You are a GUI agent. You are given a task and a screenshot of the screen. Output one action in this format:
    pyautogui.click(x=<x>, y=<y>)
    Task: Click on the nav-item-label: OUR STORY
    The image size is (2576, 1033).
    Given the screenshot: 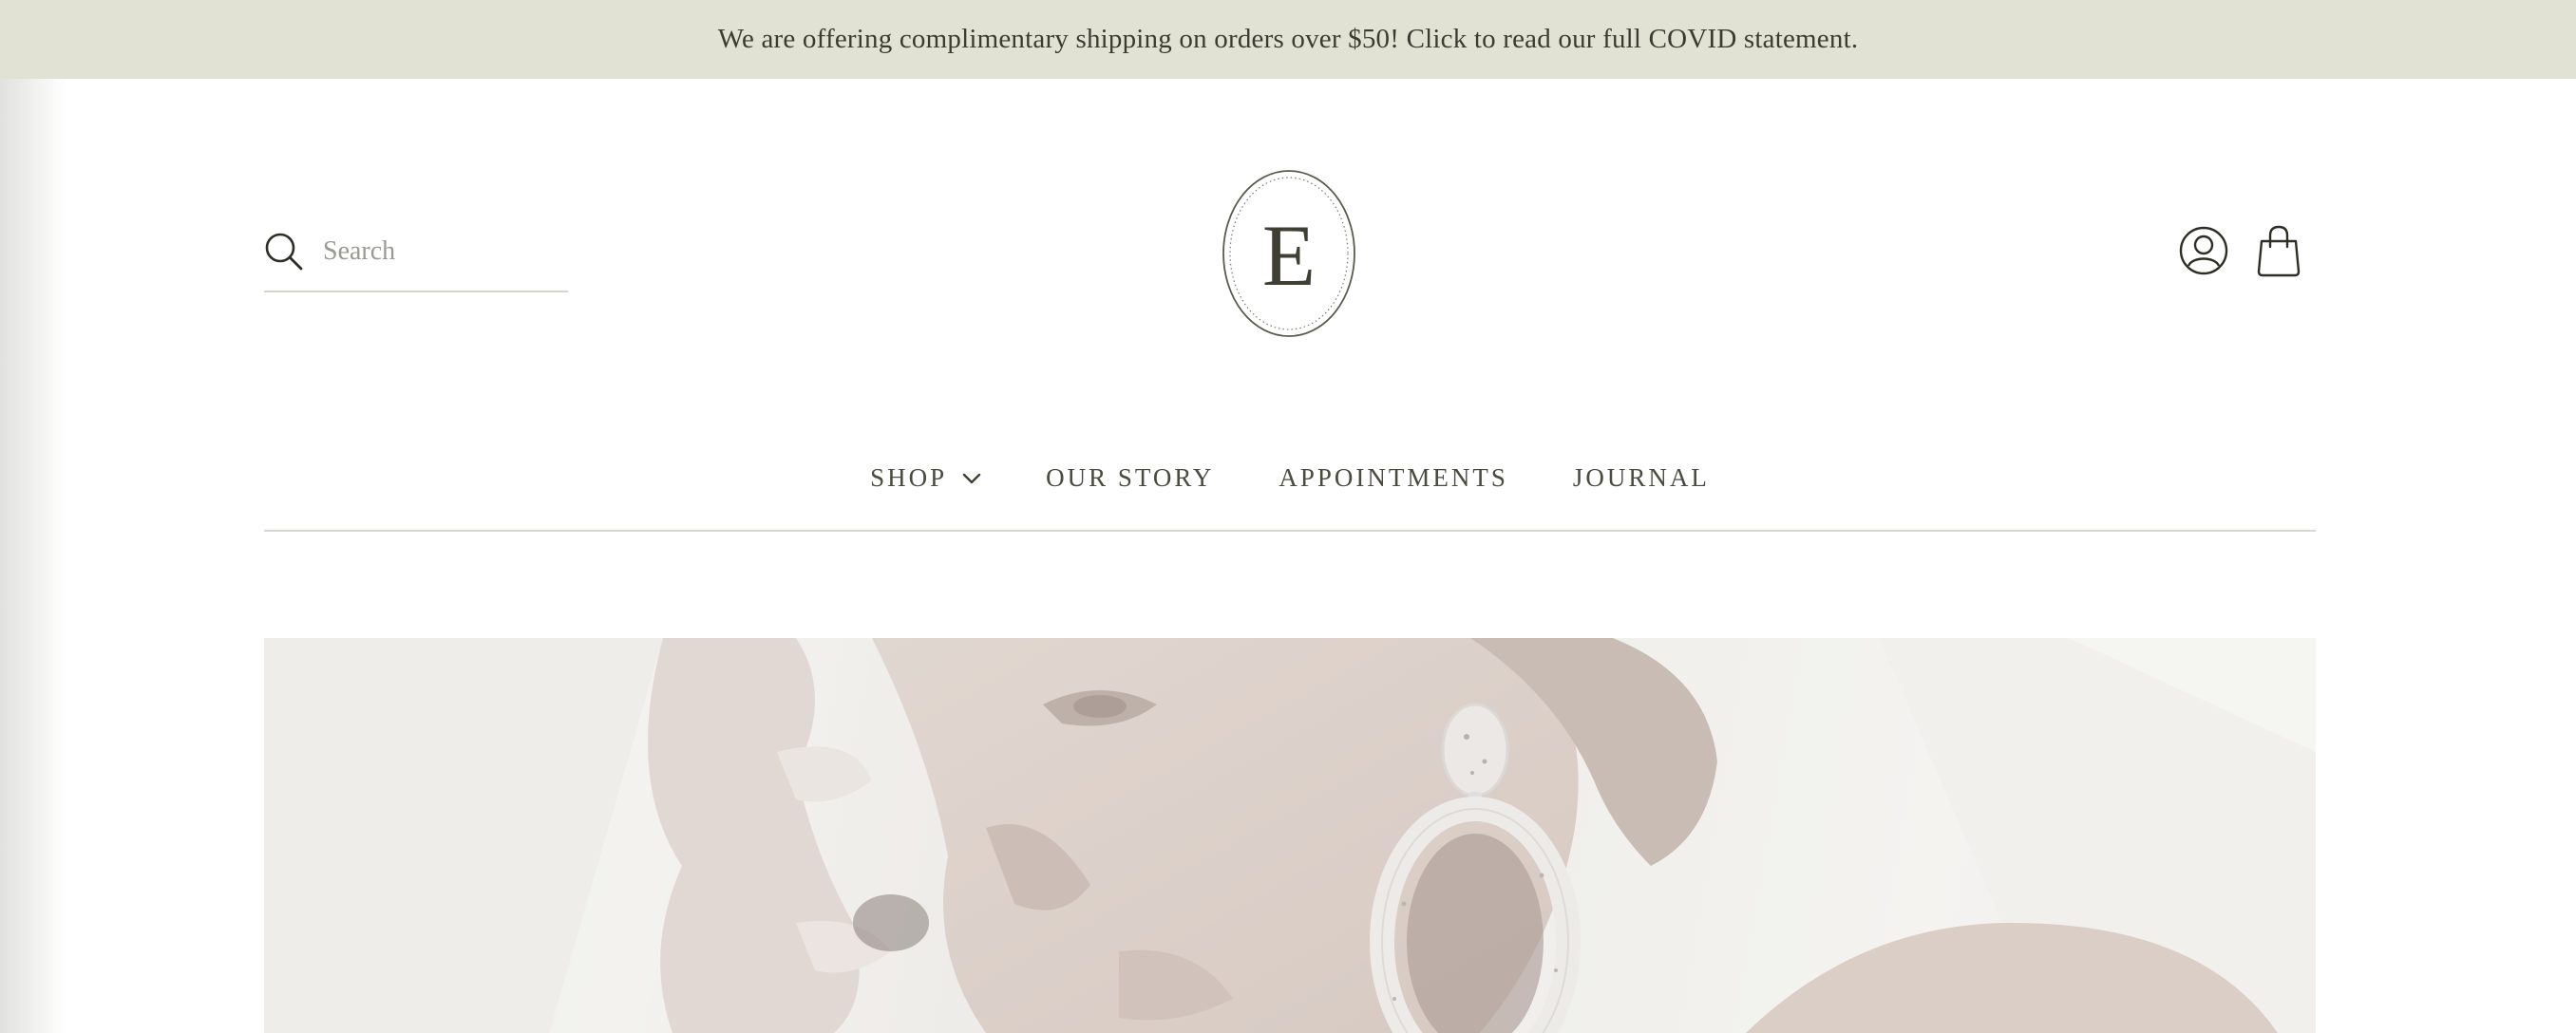 What is the action you would take?
    pyautogui.click(x=1130, y=478)
    